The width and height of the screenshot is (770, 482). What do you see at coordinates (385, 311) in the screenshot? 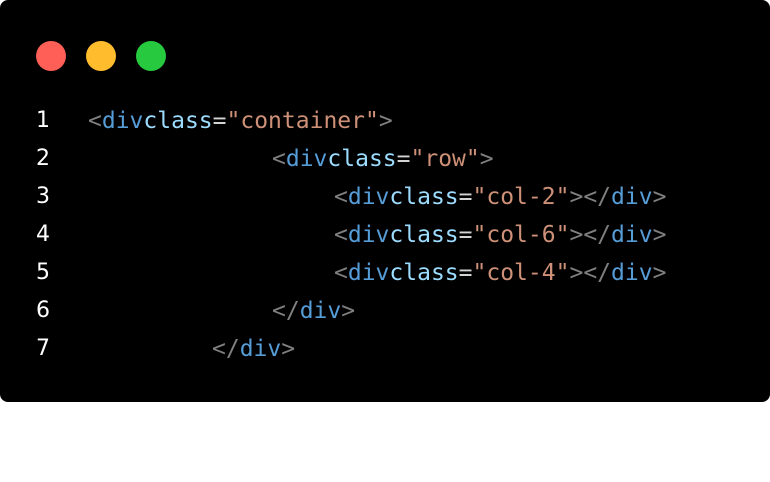
I see `code-line: 6 </div >` at bounding box center [385, 311].